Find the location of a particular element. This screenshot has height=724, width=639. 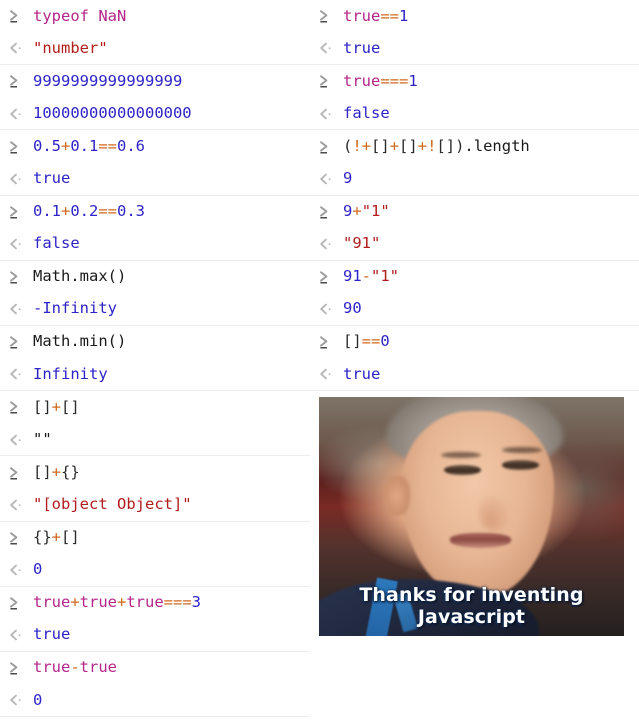

console-result: false is located at coordinates (56, 243).